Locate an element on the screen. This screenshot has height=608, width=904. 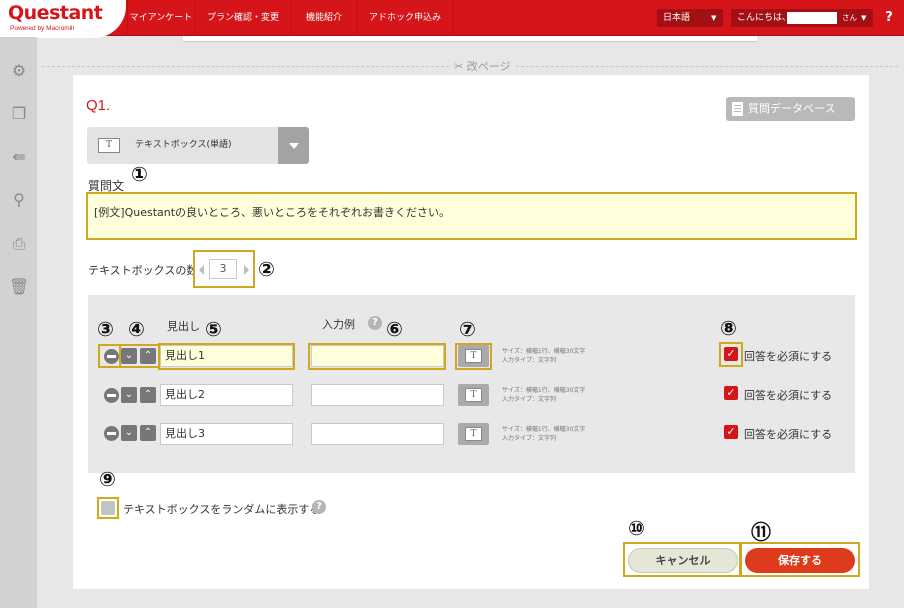
textbox-count-stepper: 3 is located at coordinates (224, 269).